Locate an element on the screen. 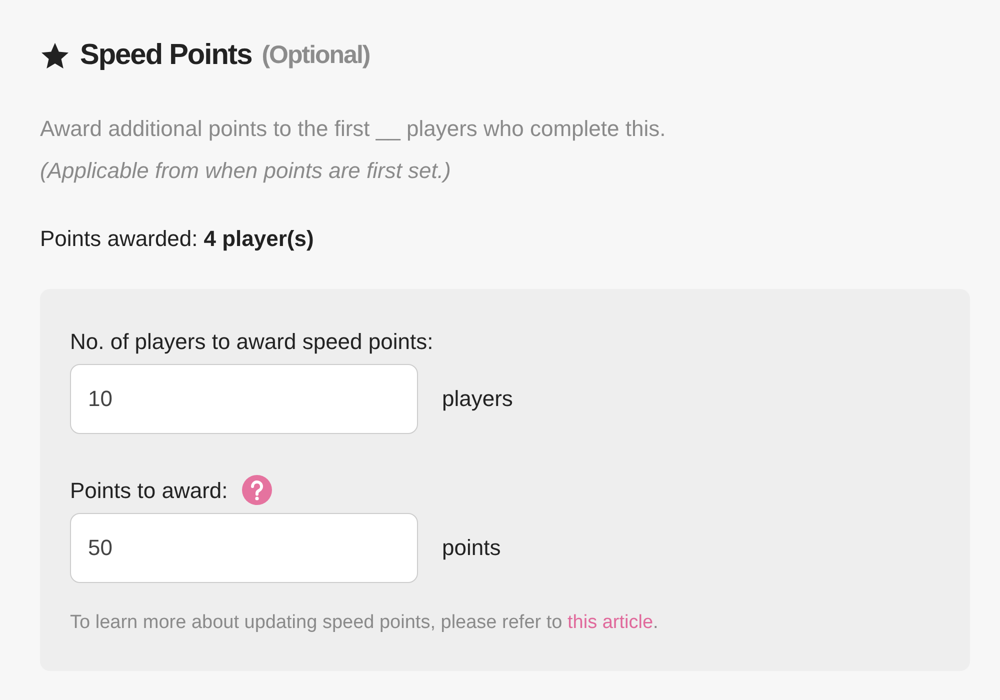 The width and height of the screenshot is (1000, 700). footer-note: To learn more about updating speed points, please refer to this article. is located at coordinates (365, 622).